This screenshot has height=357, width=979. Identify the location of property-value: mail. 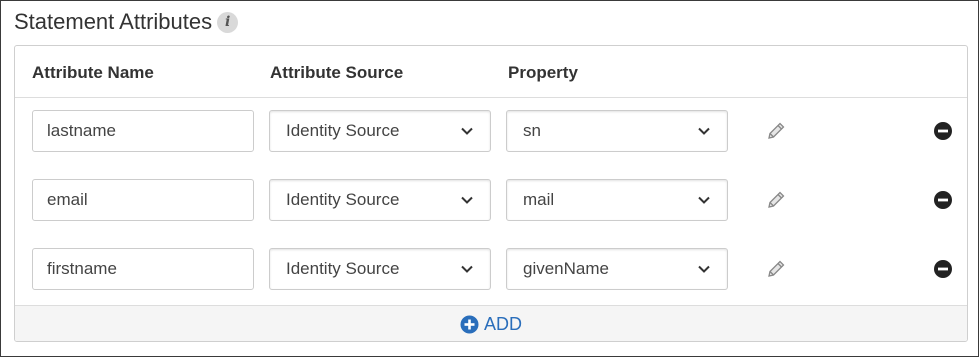
(539, 199).